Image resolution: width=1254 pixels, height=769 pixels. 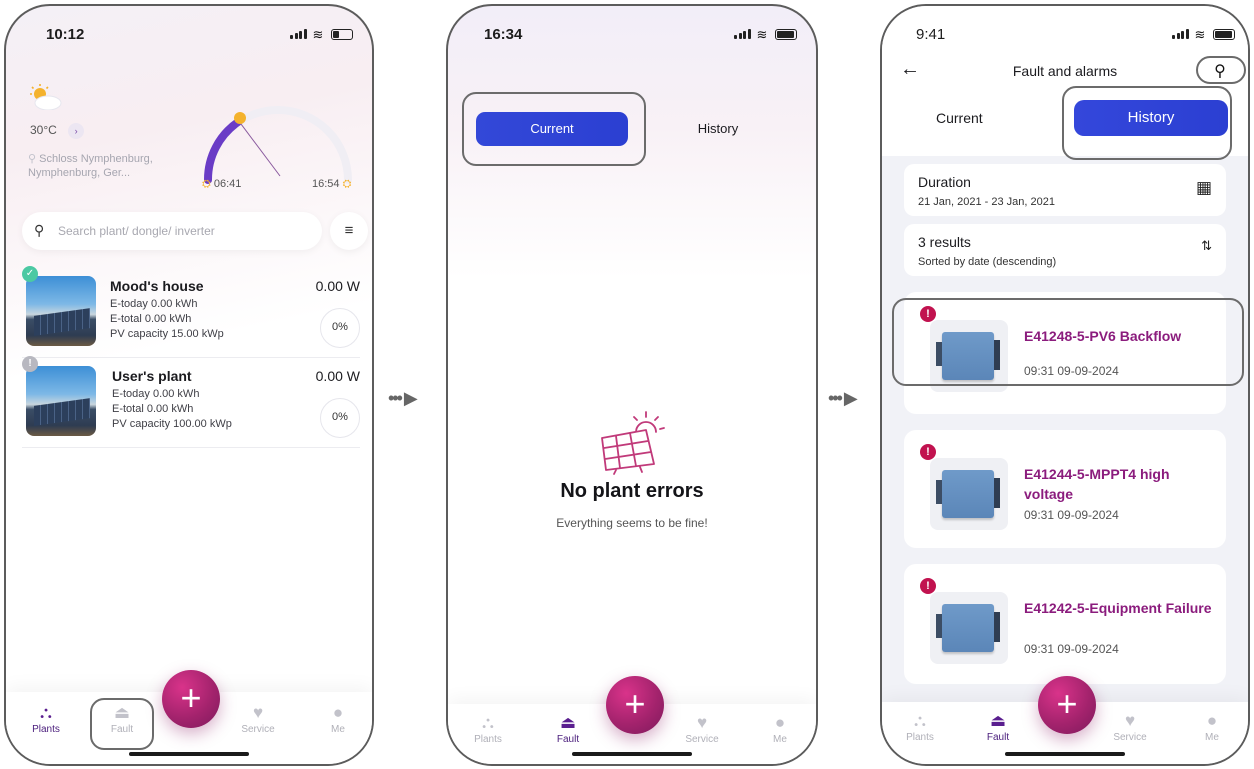 What do you see at coordinates (944, 242) in the screenshot?
I see `results-count: 3 results` at bounding box center [944, 242].